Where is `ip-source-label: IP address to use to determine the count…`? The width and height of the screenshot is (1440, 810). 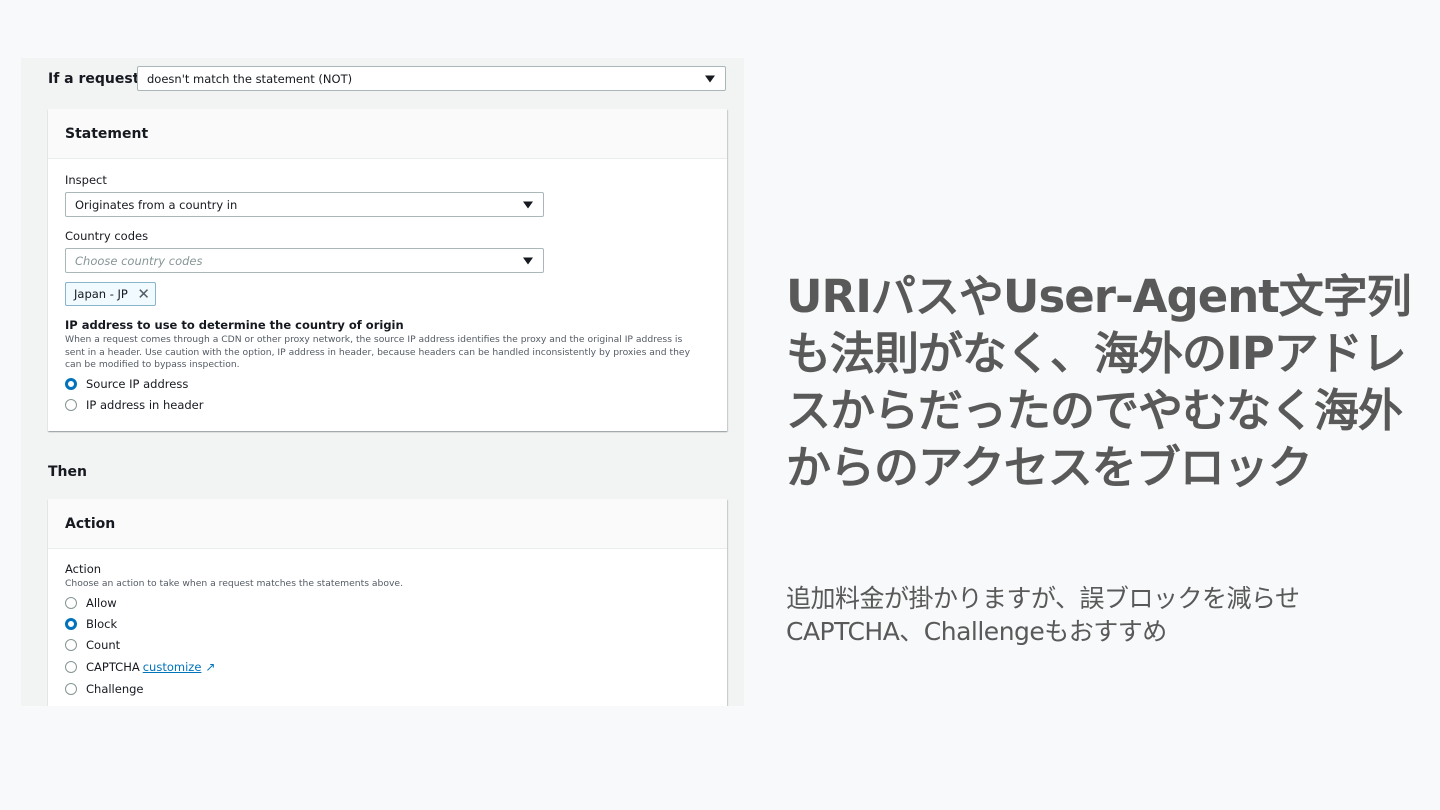 ip-source-label: IP address to use to determine the count… is located at coordinates (234, 325).